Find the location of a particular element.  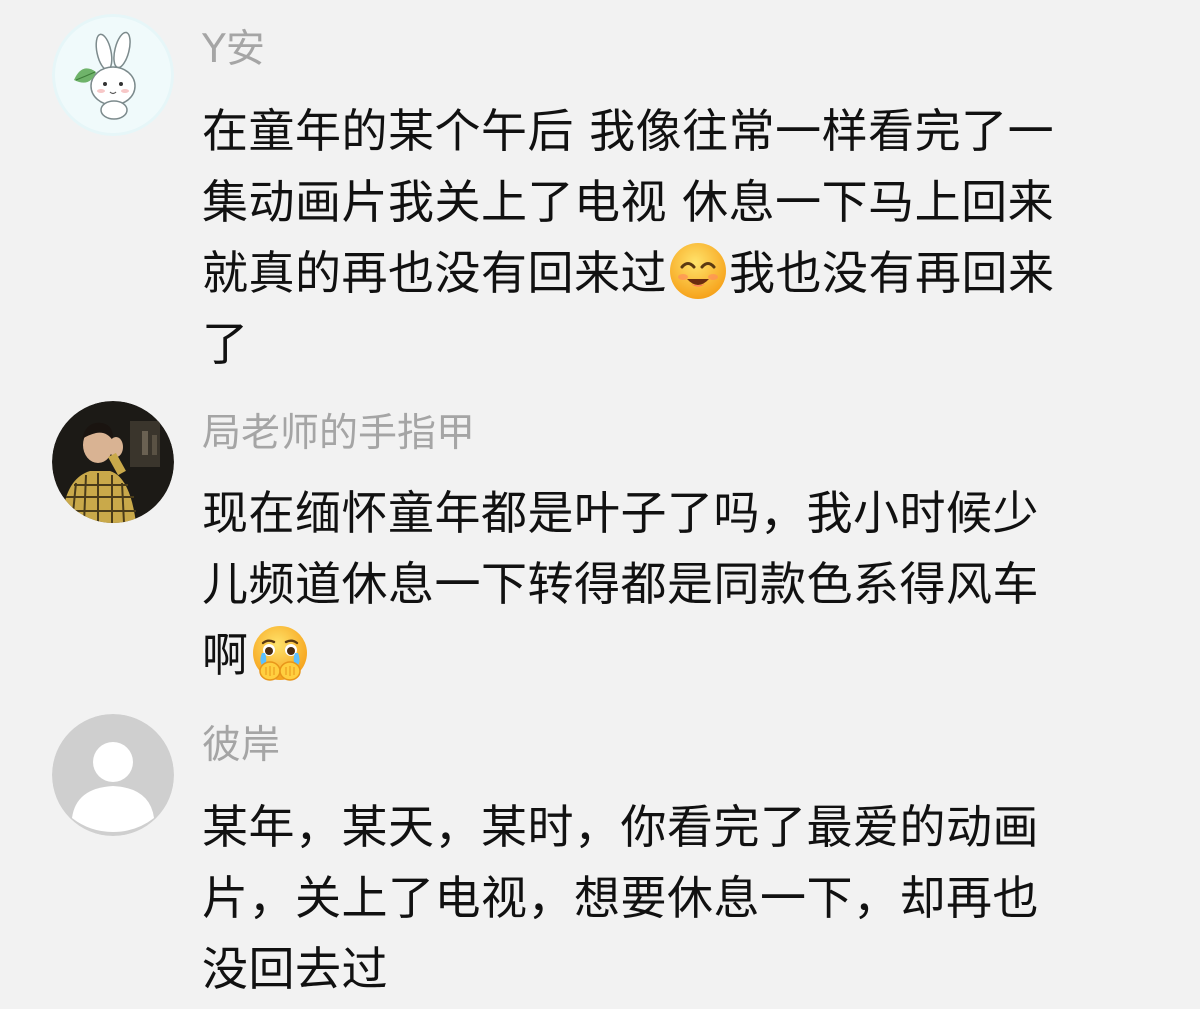

comment-line: 啊 is located at coordinates (682, 655).